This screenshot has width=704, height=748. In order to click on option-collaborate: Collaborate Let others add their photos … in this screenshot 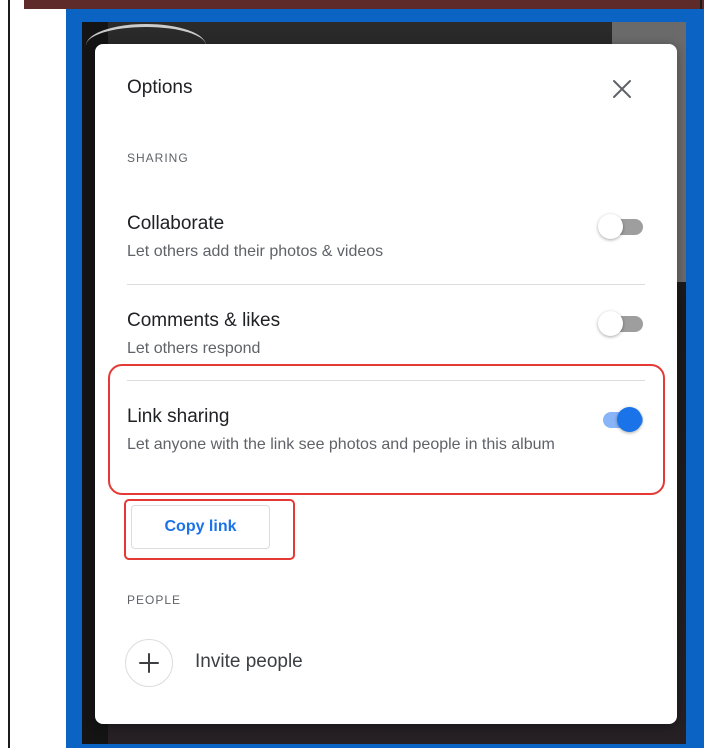, I will do `click(386, 238)`.